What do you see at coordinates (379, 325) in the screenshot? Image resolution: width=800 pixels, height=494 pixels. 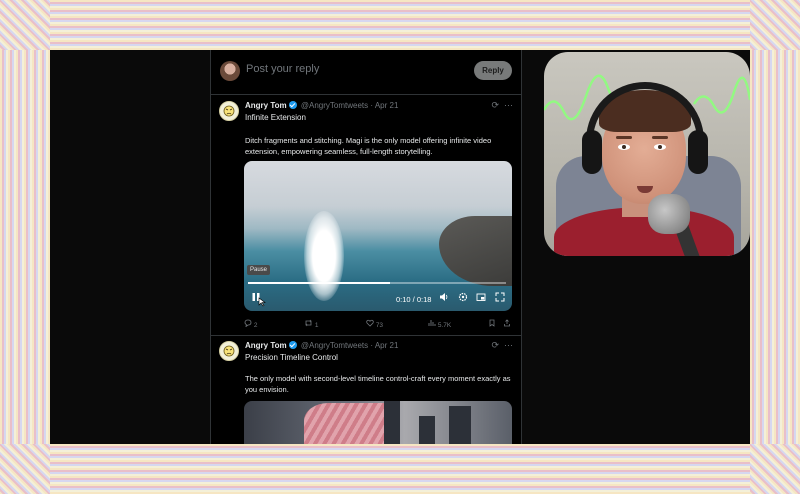 I see `like-count: 73` at bounding box center [379, 325].